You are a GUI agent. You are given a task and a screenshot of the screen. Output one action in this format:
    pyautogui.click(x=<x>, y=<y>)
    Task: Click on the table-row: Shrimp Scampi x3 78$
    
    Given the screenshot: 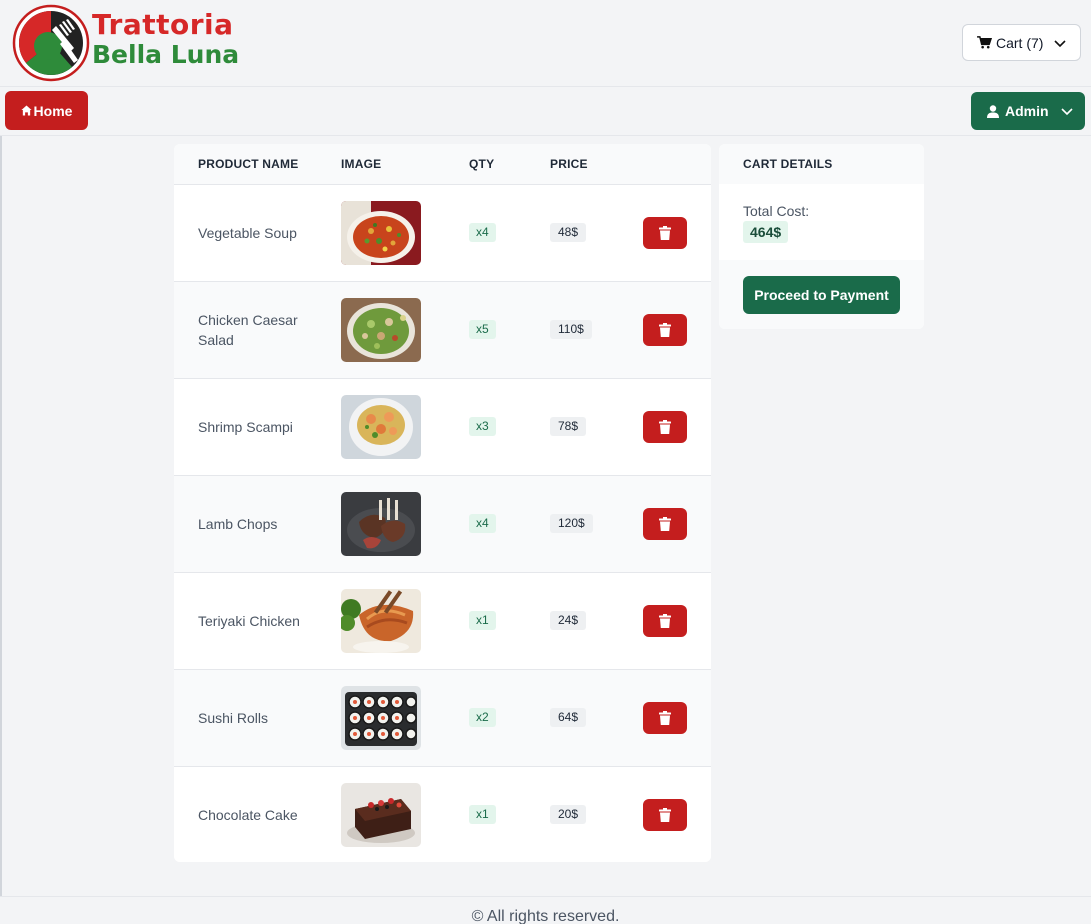 What is the action you would take?
    pyautogui.click(x=442, y=426)
    